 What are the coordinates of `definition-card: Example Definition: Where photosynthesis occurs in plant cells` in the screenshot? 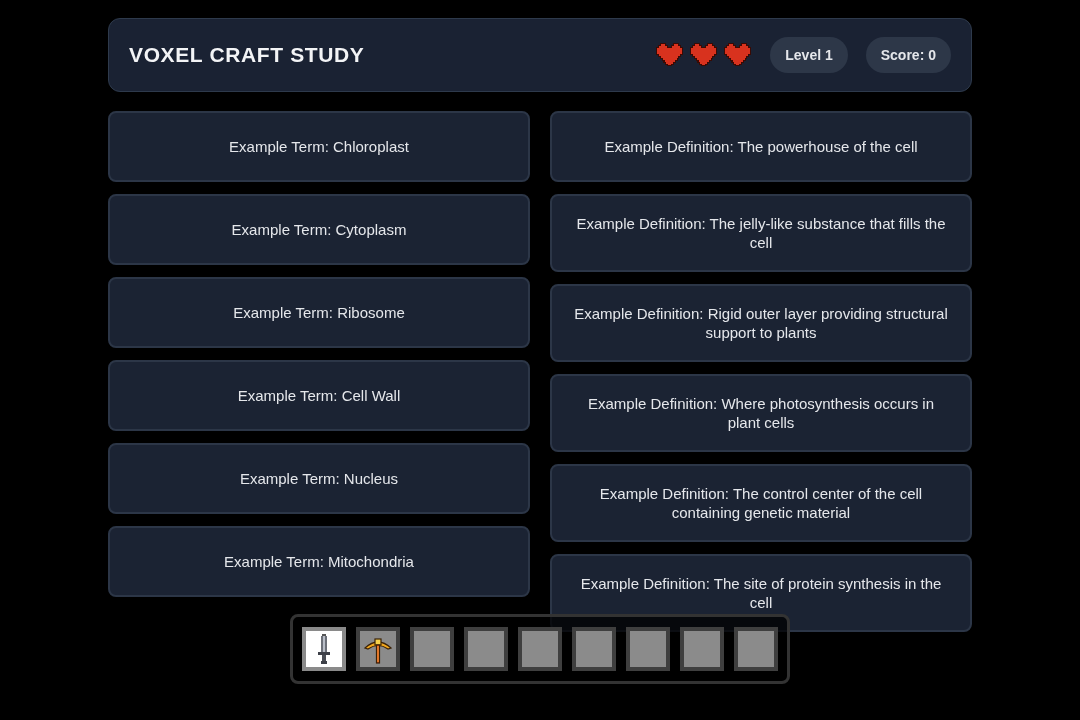 It's located at (761, 413).